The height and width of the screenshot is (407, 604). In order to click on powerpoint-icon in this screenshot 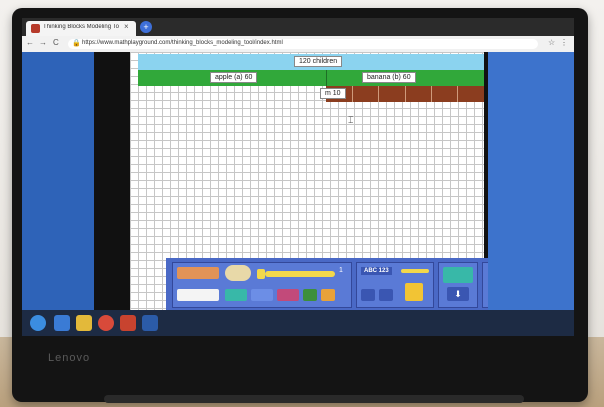, I will do `click(128, 323)`.